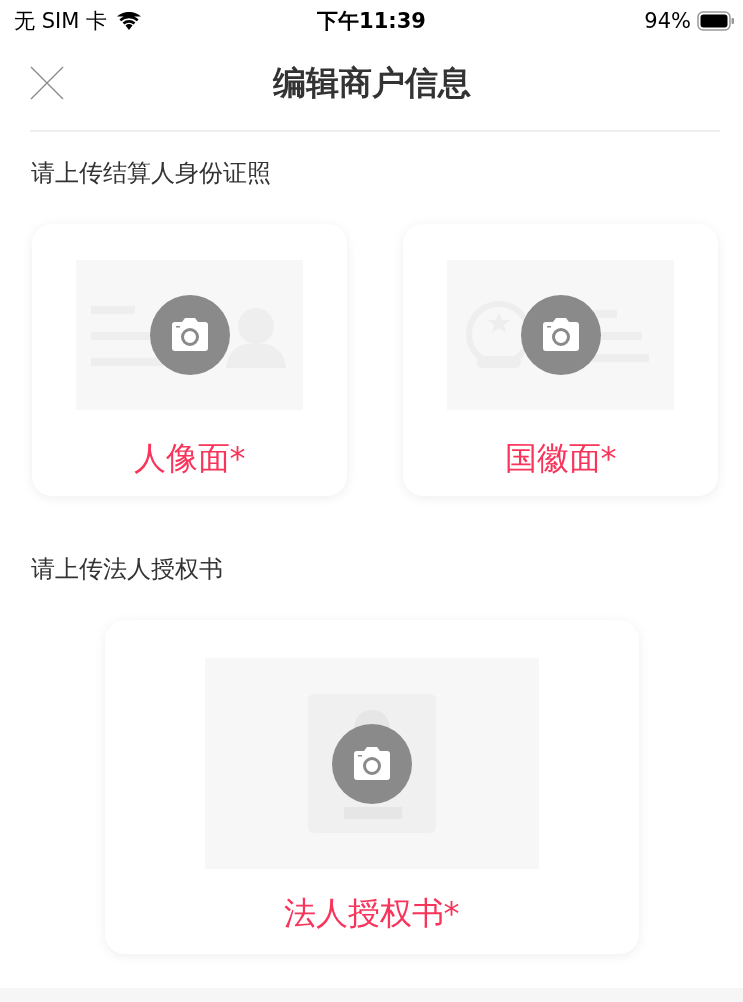 The width and height of the screenshot is (743, 1002). I want to click on battery-percent: 94%, so click(667, 21).